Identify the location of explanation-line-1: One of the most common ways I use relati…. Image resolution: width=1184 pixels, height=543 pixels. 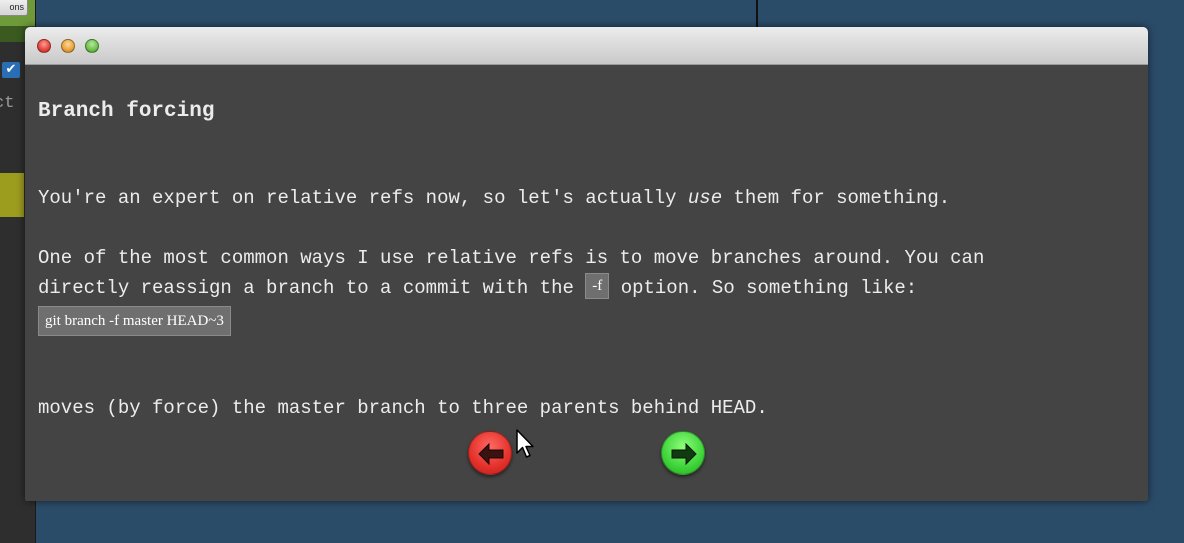
(511, 258).